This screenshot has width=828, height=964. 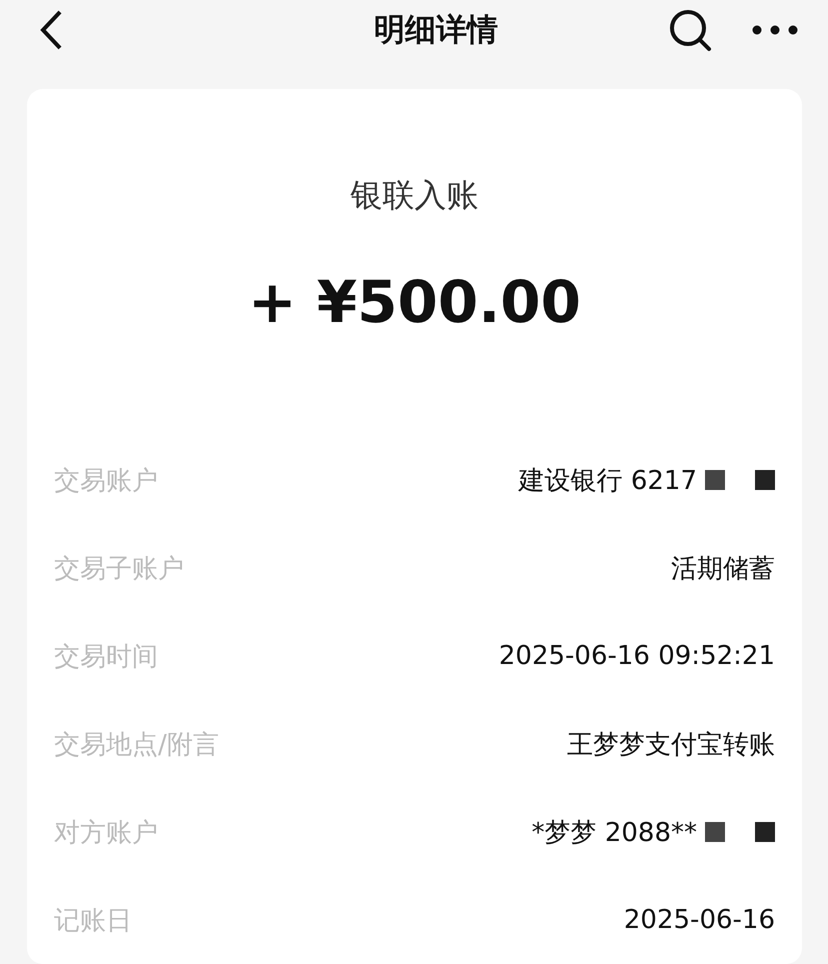 What do you see at coordinates (614, 833) in the screenshot?
I see `field-value: *梦梦 2088**` at bounding box center [614, 833].